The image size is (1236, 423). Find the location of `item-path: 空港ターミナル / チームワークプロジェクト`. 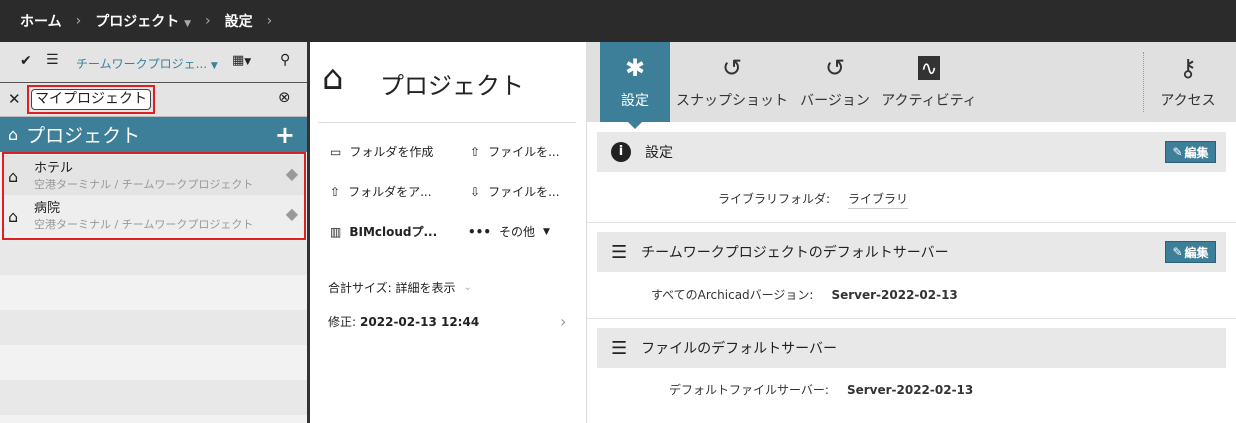

item-path: 空港ターミナル / チームワークプロジェクト is located at coordinates (144, 224).